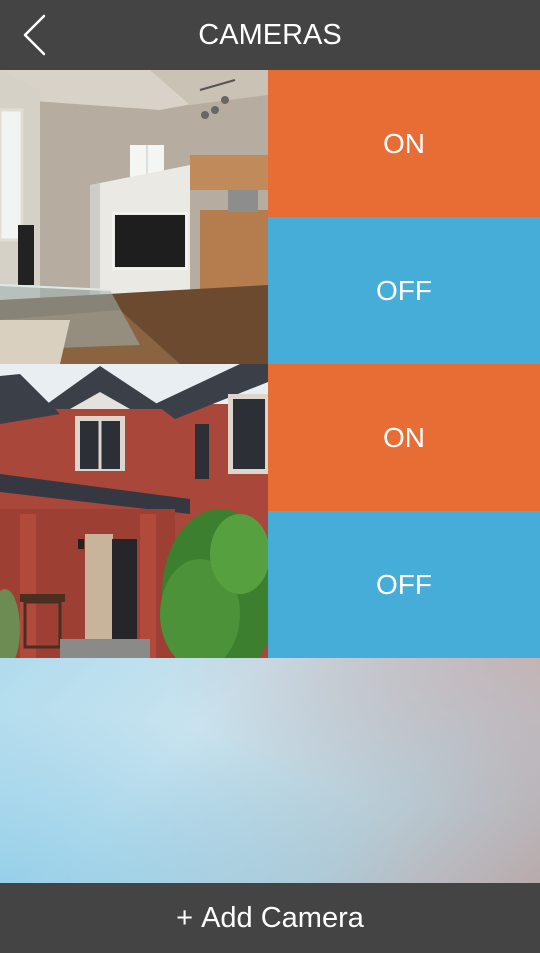  I want to click on camera-2-off-button: OFF, so click(404, 584).